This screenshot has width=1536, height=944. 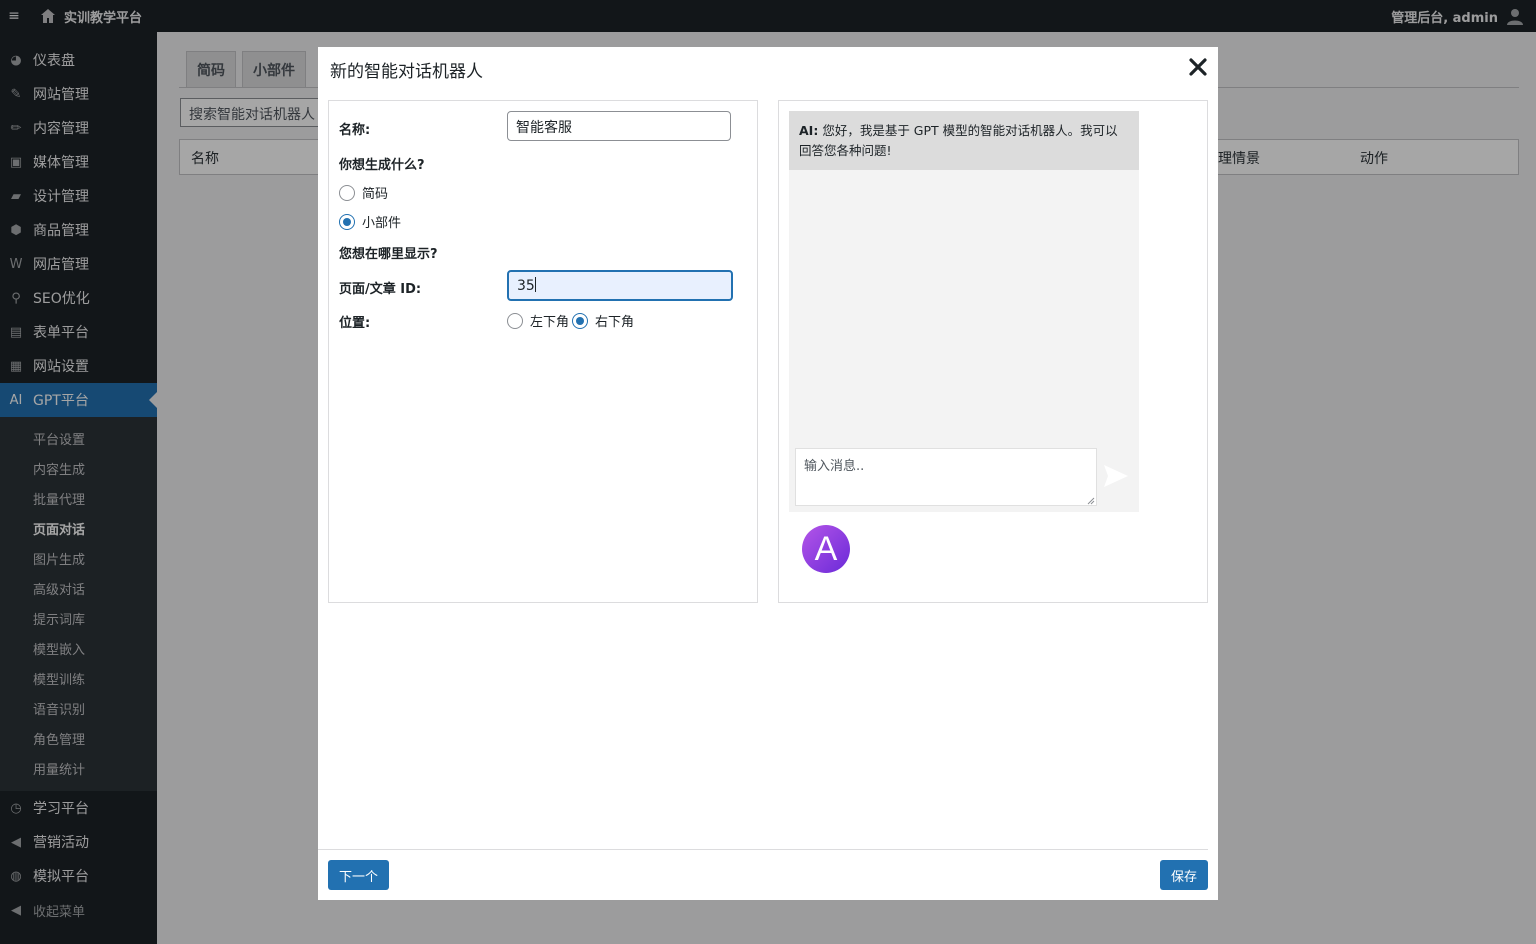 What do you see at coordinates (620, 285) in the screenshot?
I see `page-id-input: 35` at bounding box center [620, 285].